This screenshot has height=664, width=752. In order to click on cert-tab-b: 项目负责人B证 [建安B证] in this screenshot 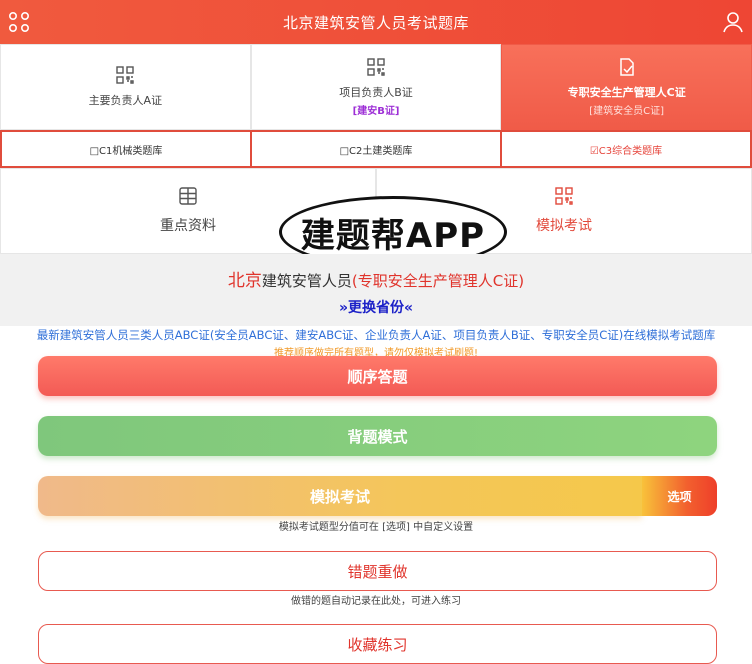, I will do `click(376, 87)`.